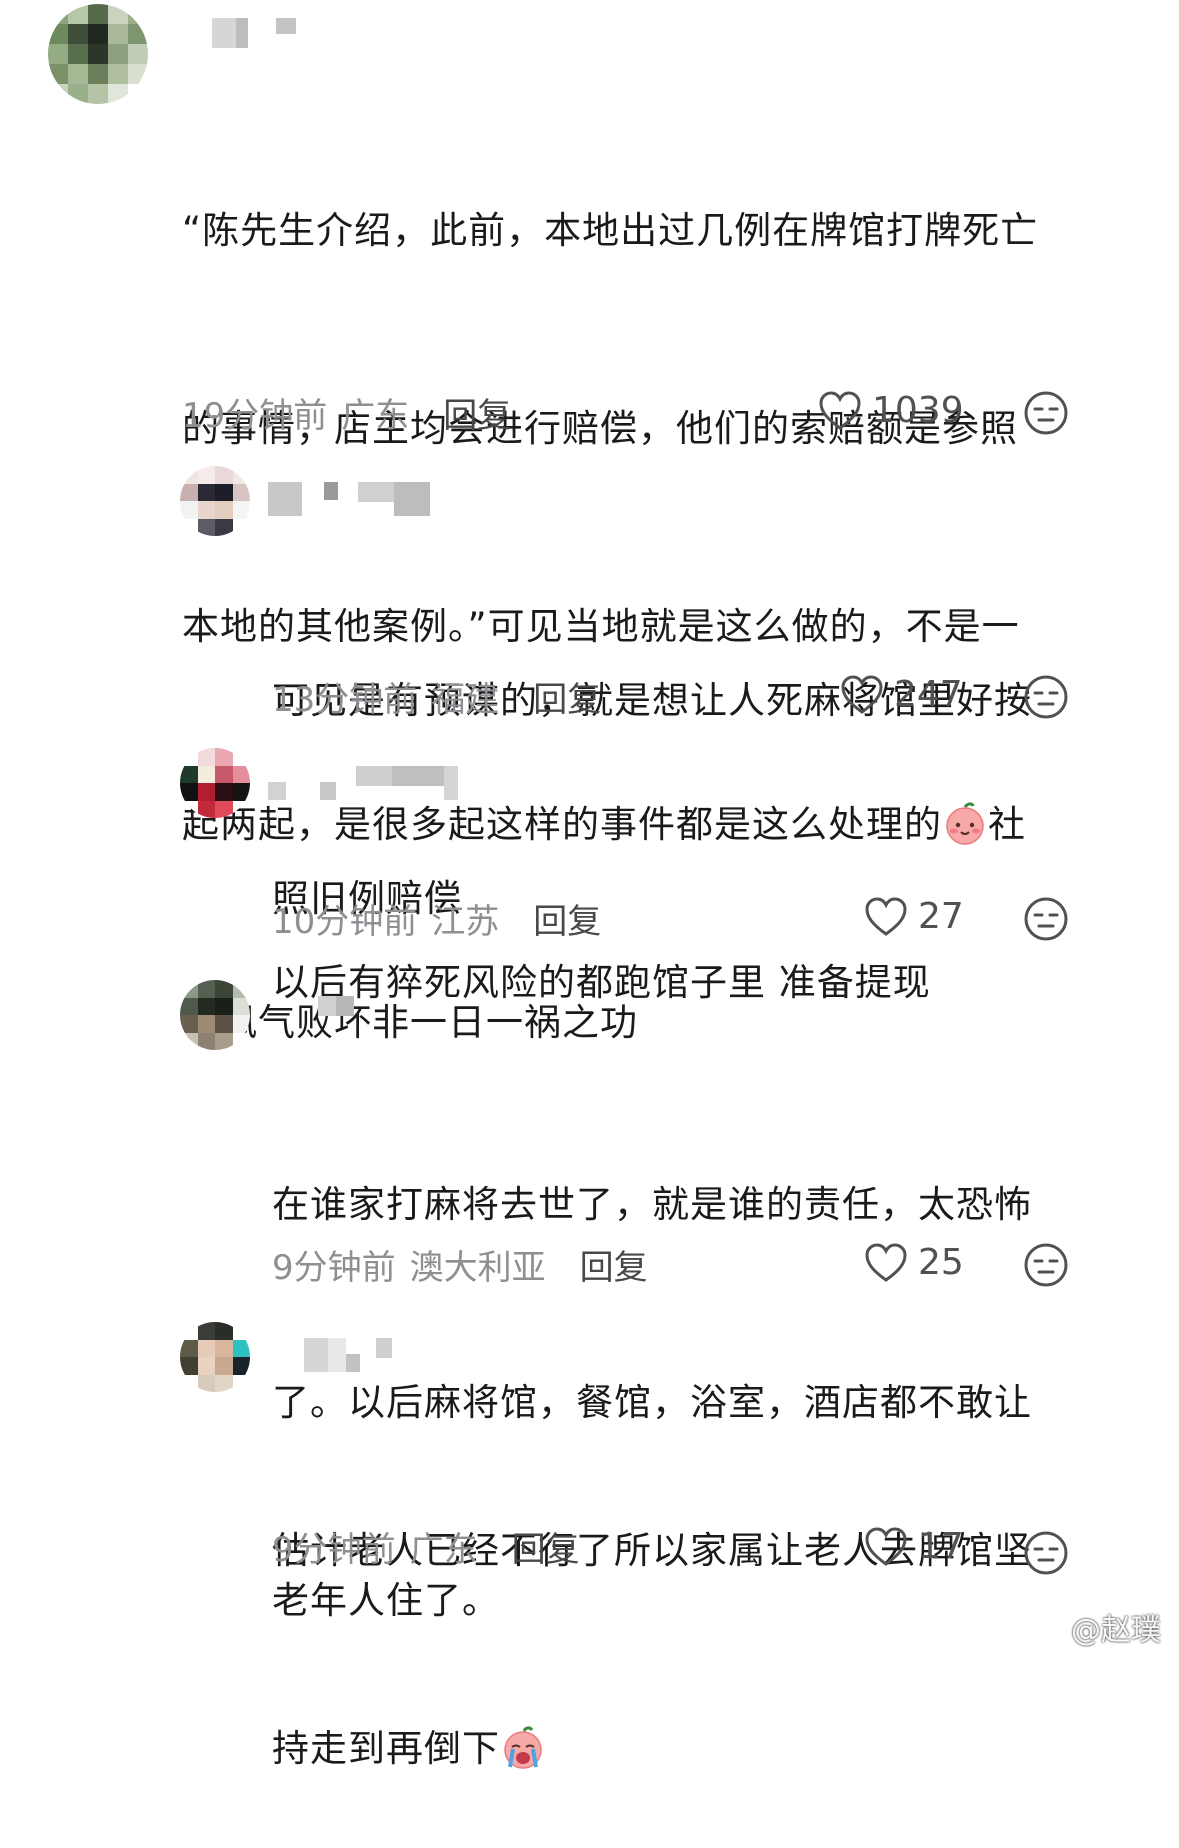 The width and height of the screenshot is (1179, 1848). What do you see at coordinates (914, 1546) in the screenshot?
I see `like-button: 17` at bounding box center [914, 1546].